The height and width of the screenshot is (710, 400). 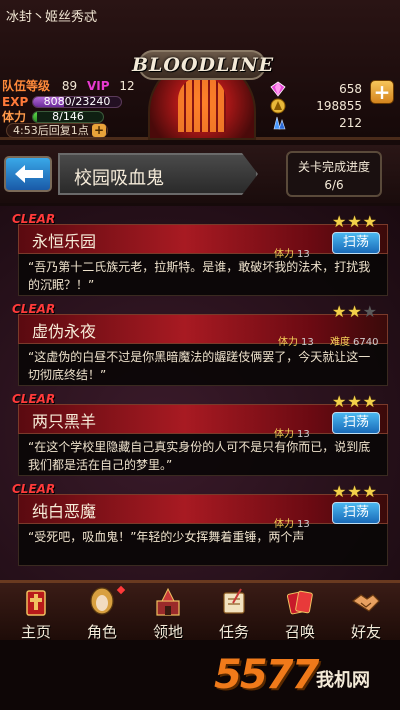 I want to click on watermark-footer: 5577 我机网, so click(x=200, y=675).